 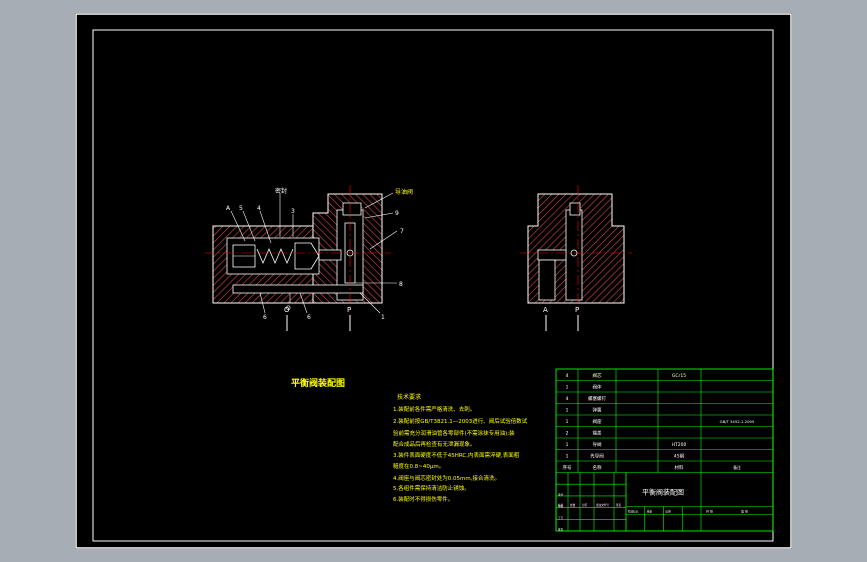 What do you see at coordinates (602, 505) in the screenshot?
I see `revision-label: 更改文件号` at bounding box center [602, 505].